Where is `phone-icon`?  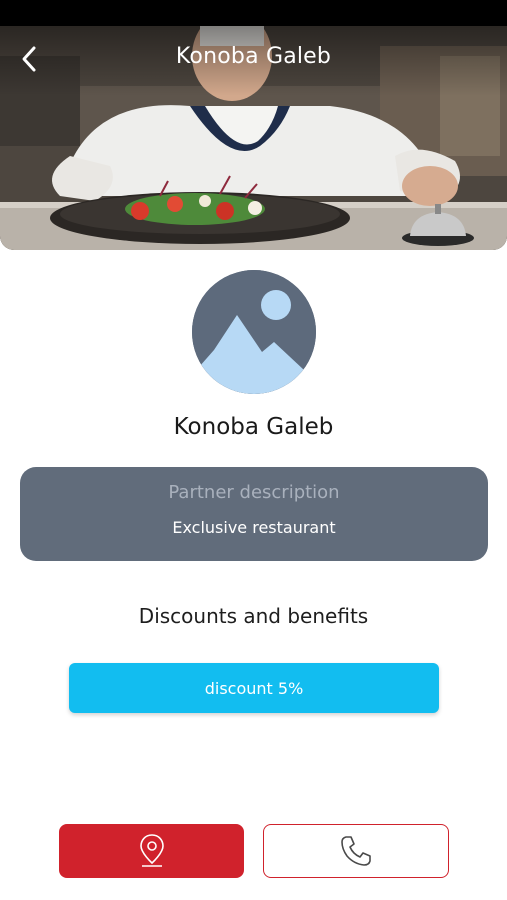
phone-icon is located at coordinates (356, 851).